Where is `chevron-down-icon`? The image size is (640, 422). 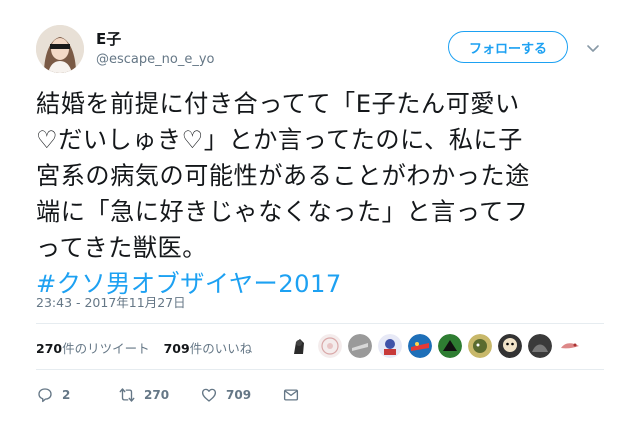
chevron-down-icon is located at coordinates (593, 48).